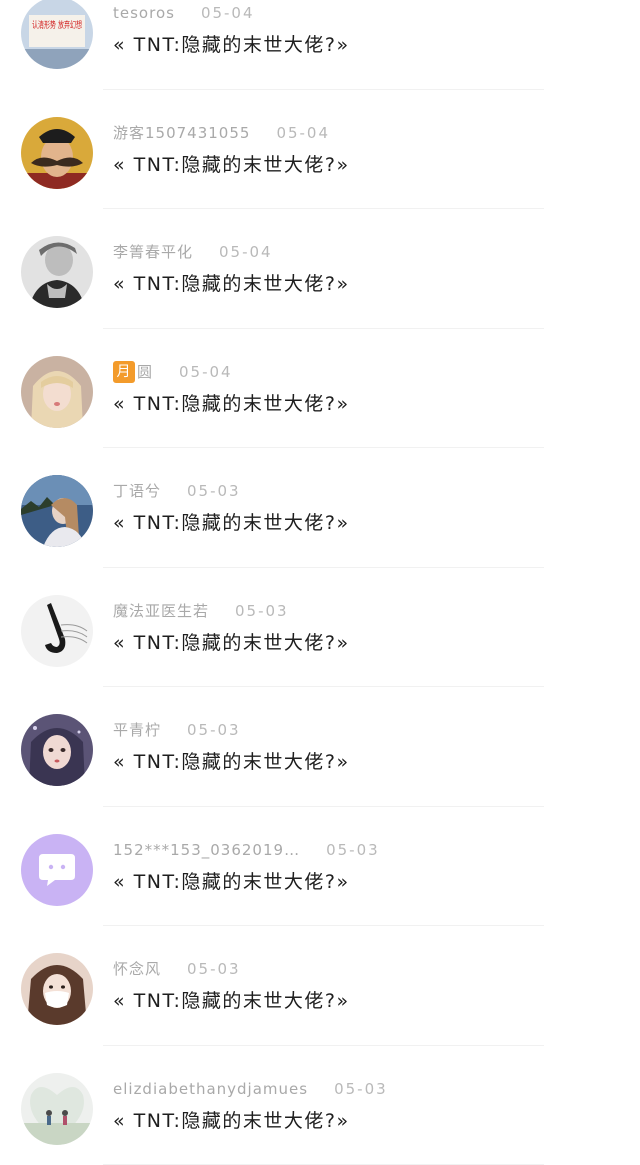 The height and width of the screenshot is (1165, 640). Describe the element at coordinates (137, 730) in the screenshot. I see `username: 平青柠` at that location.